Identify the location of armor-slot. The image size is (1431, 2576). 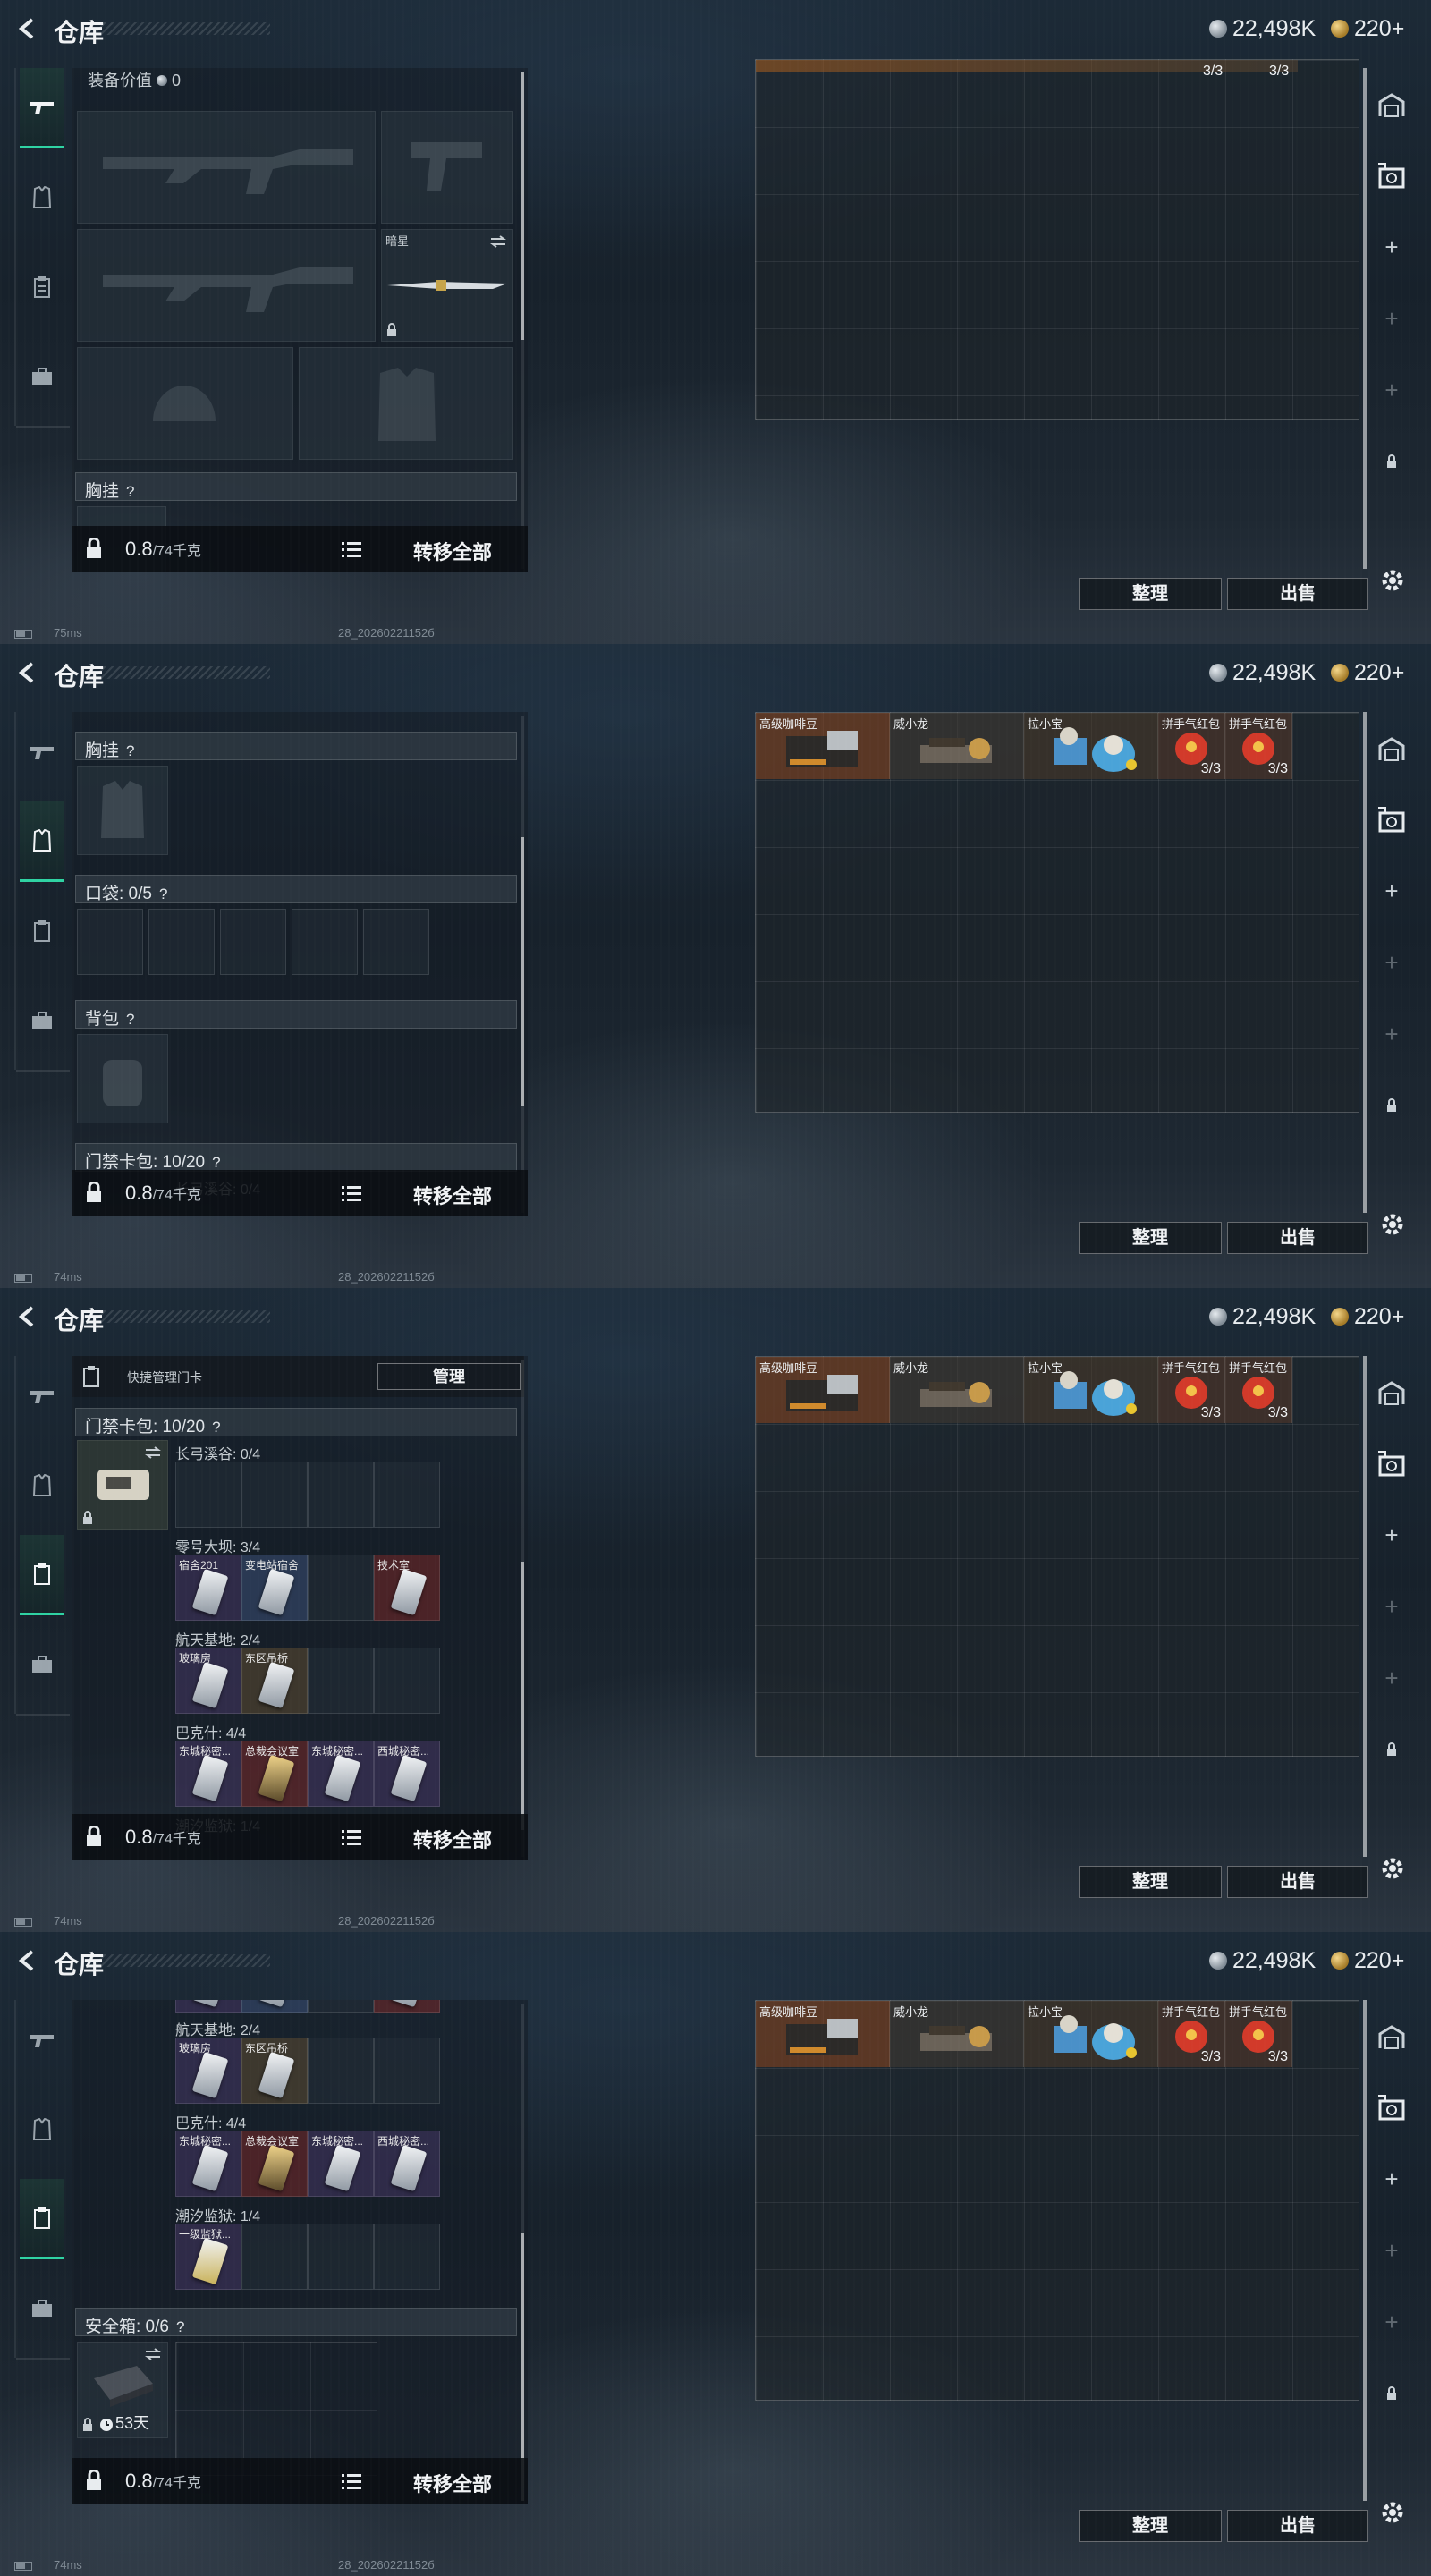
(406, 403).